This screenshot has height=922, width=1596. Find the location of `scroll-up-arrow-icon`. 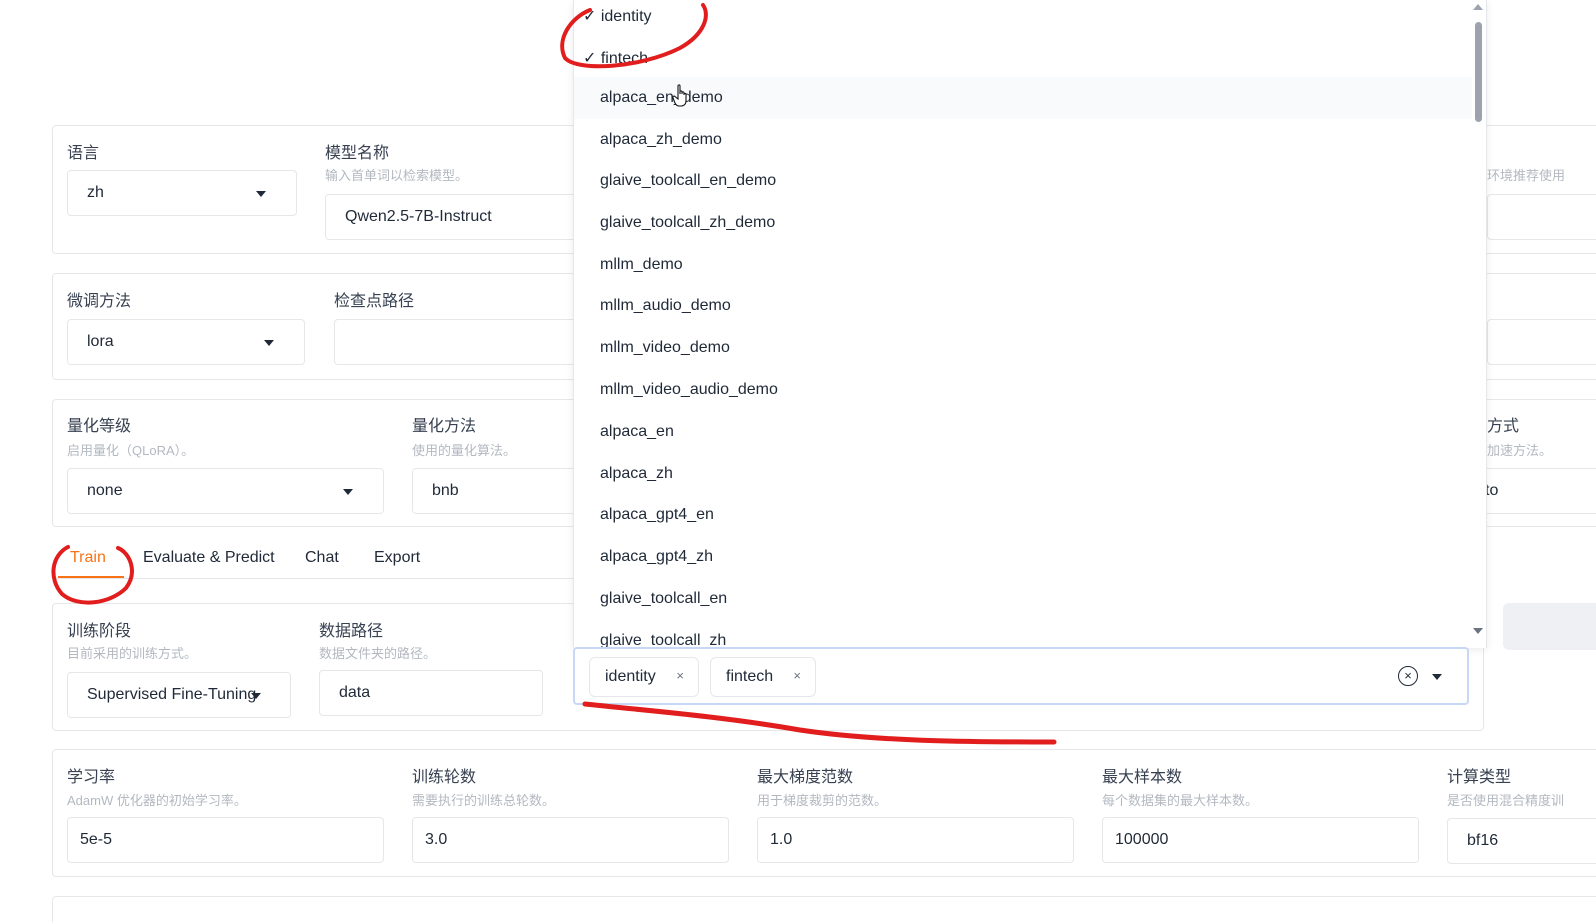

scroll-up-arrow-icon is located at coordinates (1478, 7).